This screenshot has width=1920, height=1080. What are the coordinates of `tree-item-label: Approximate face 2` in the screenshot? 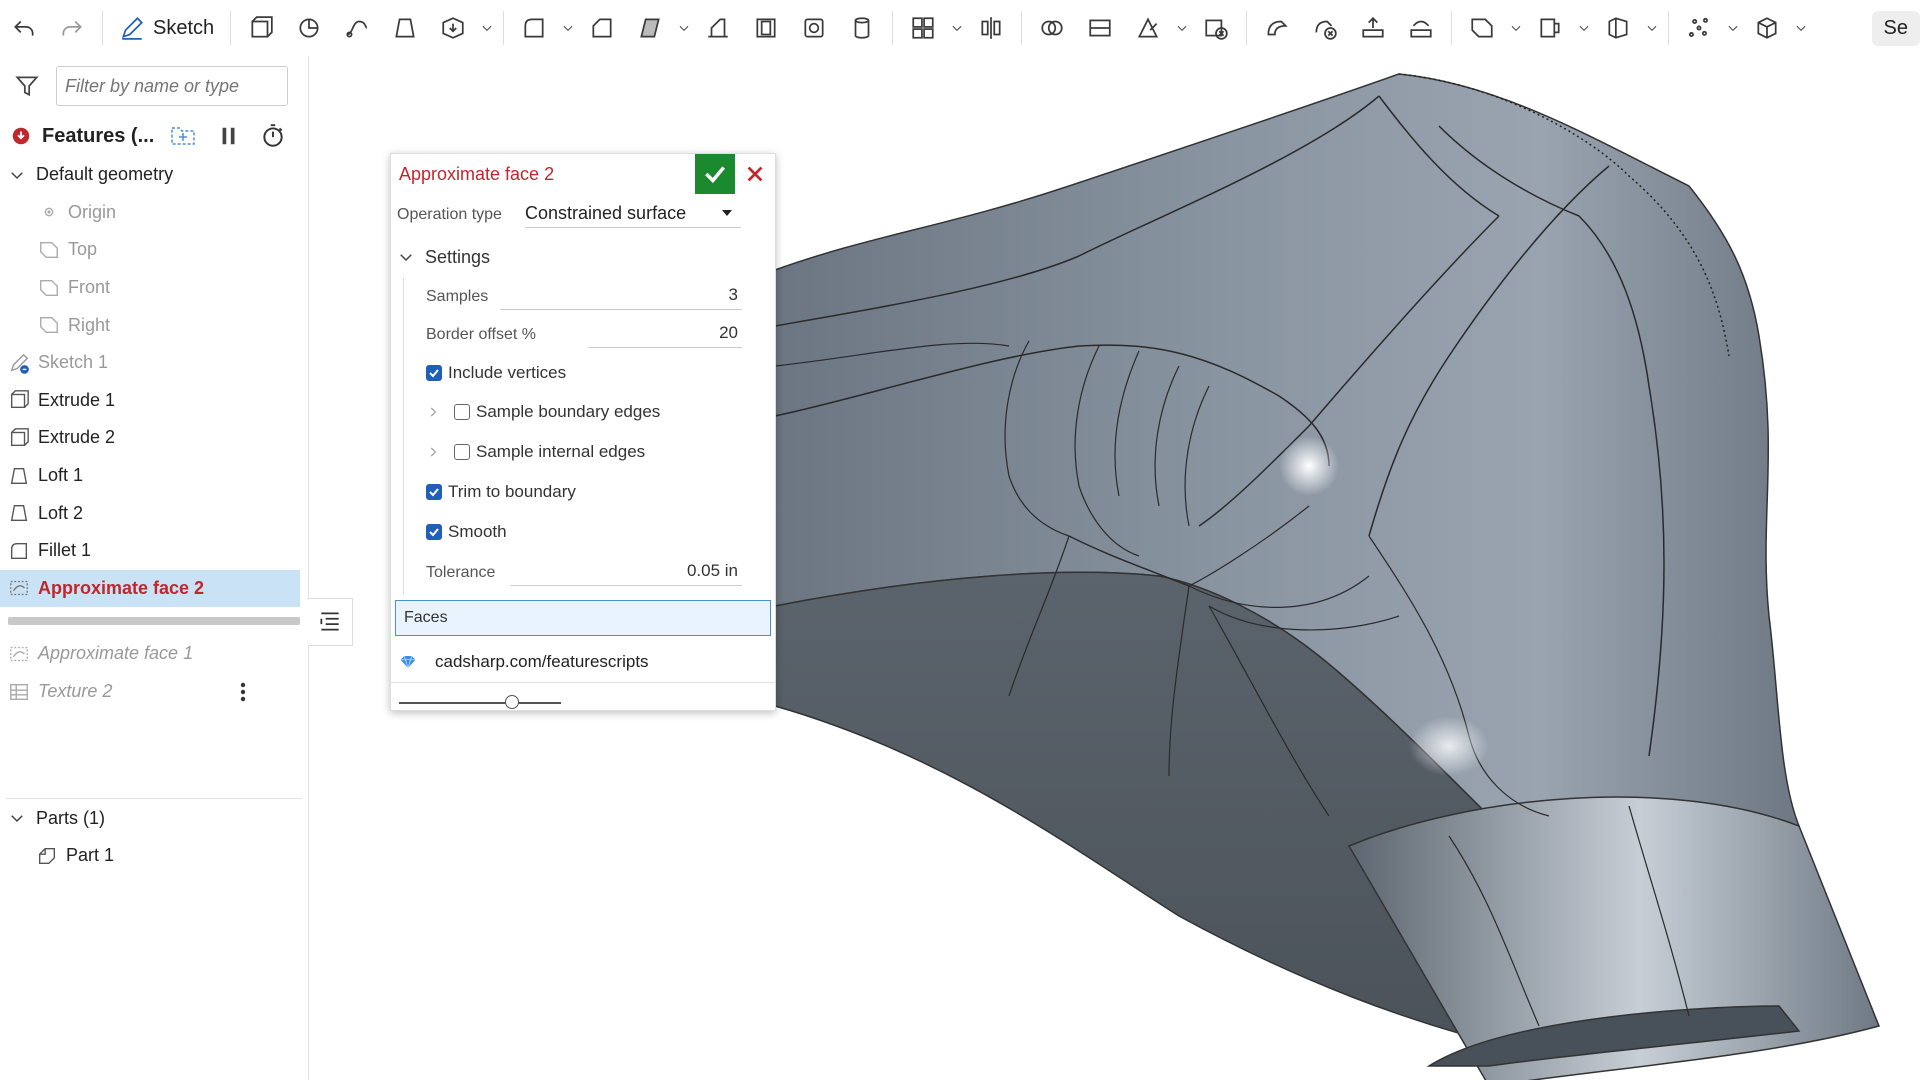 It's located at (121, 587).